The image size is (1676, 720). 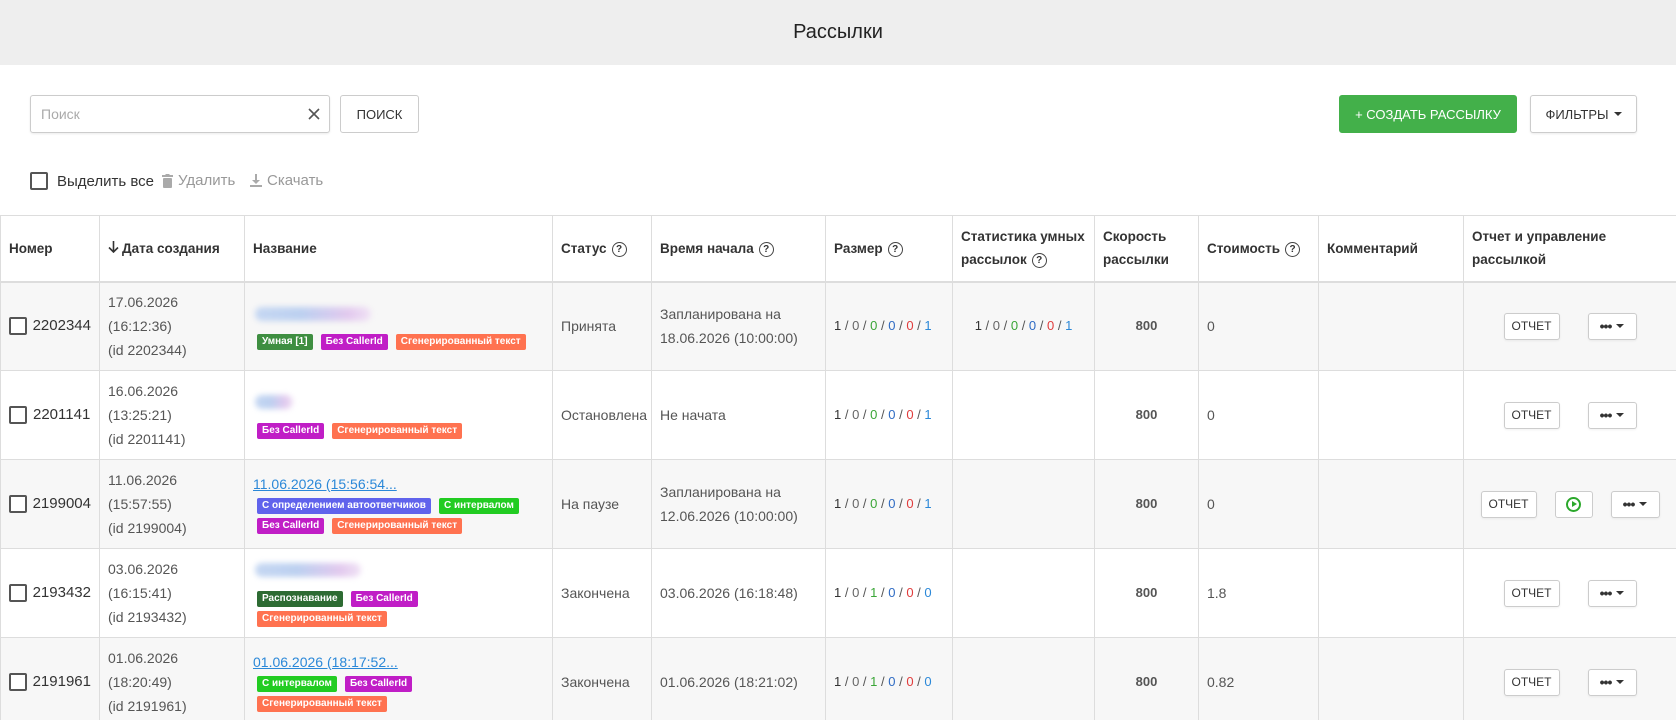 What do you see at coordinates (39, 181) in the screenshot?
I see `select-all-checkbox` at bounding box center [39, 181].